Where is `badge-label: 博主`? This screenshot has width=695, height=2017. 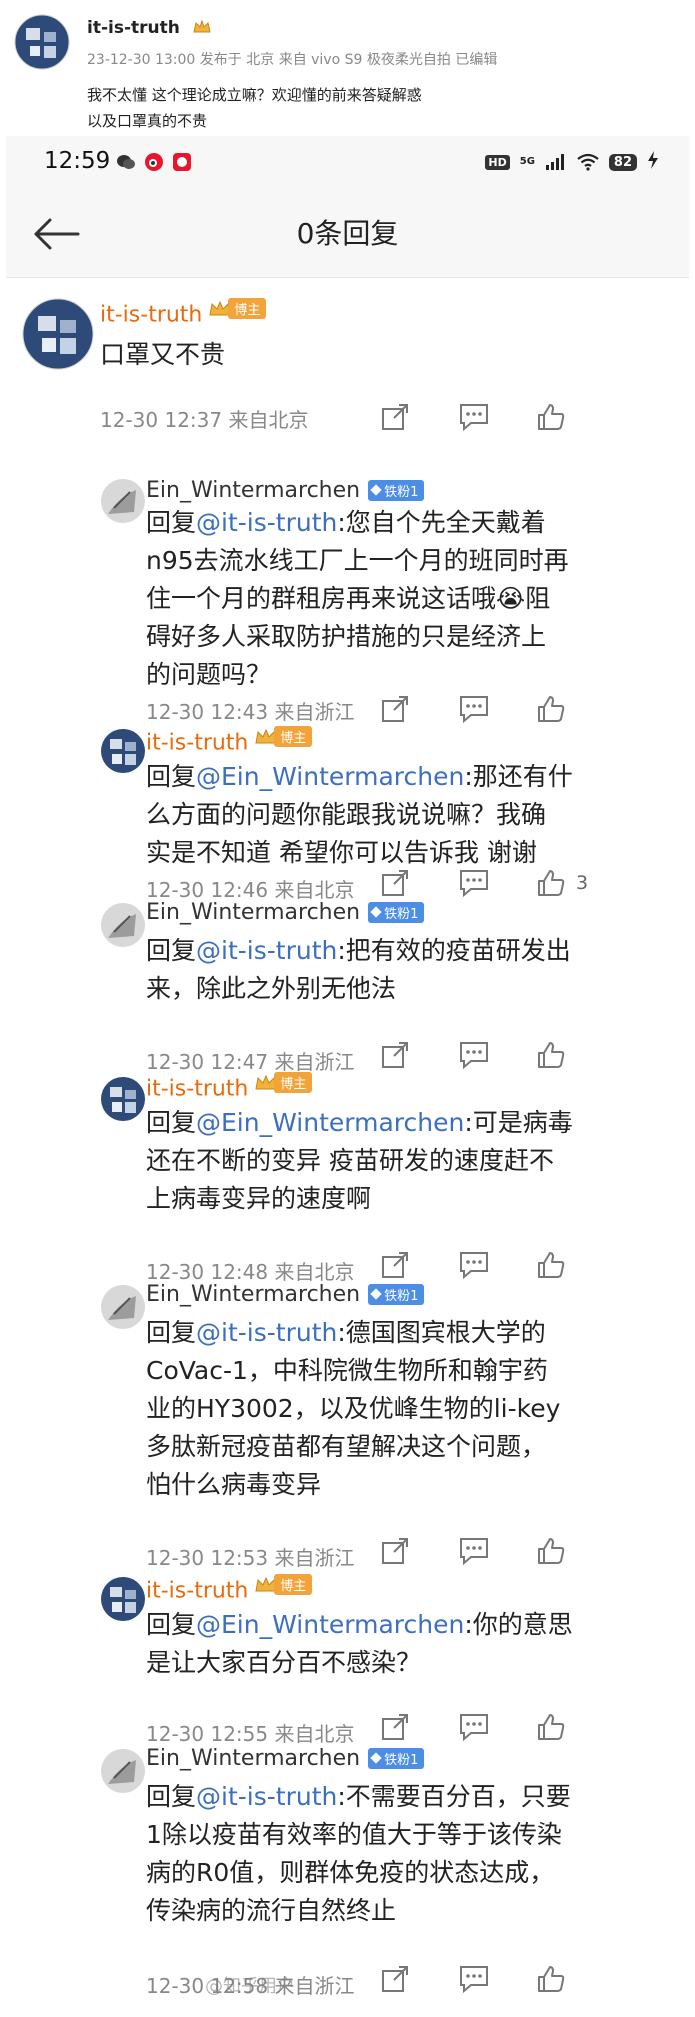 badge-label: 博主 is located at coordinates (293, 1584).